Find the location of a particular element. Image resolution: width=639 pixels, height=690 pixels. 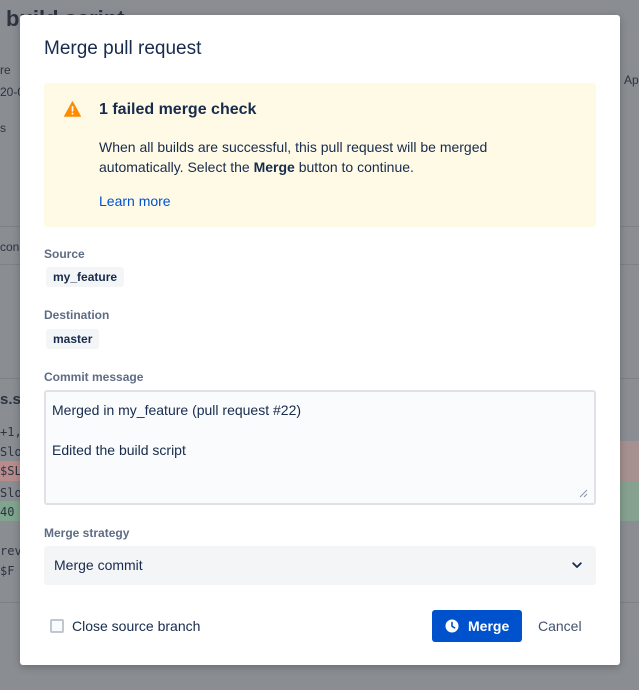

cancel-button-label: Cancel is located at coordinates (560, 626).